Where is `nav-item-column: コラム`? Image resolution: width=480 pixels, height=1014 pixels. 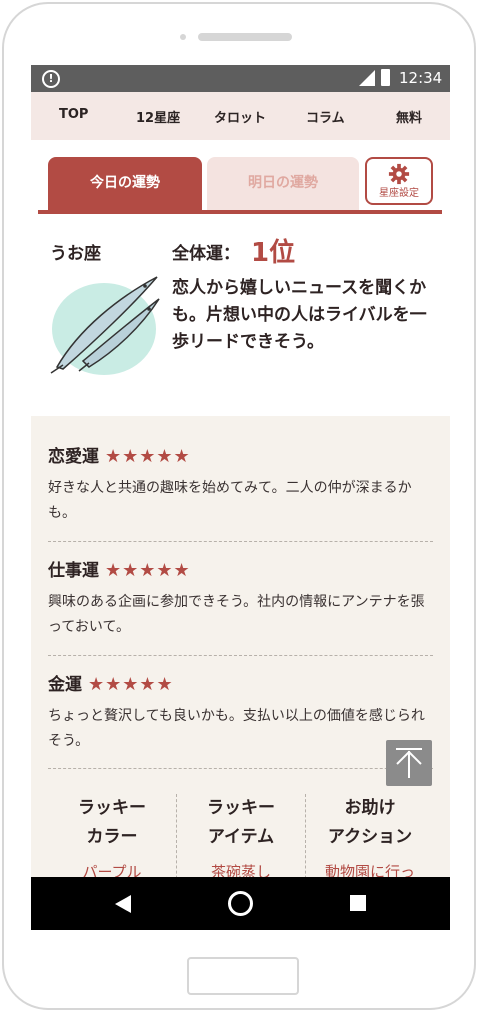 nav-item-column: コラム is located at coordinates (325, 116).